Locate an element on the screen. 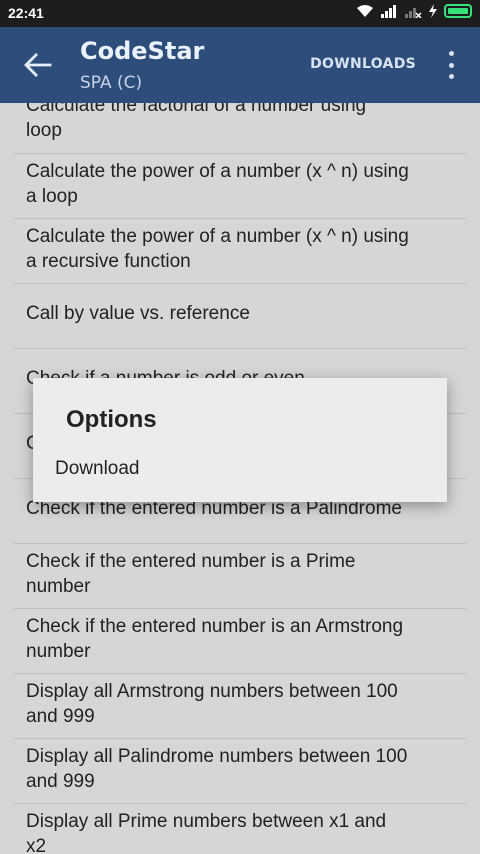  dialog-title: Options is located at coordinates (111, 419).